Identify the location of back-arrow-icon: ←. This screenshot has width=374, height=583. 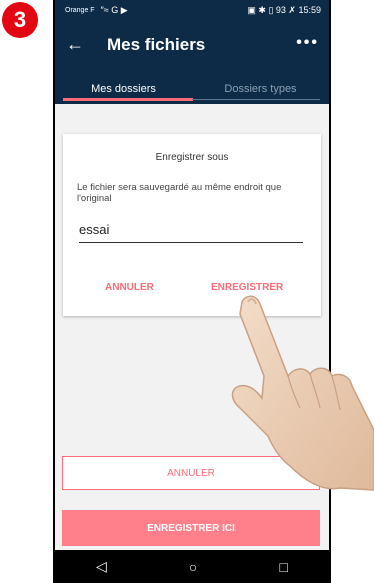
(75, 44).